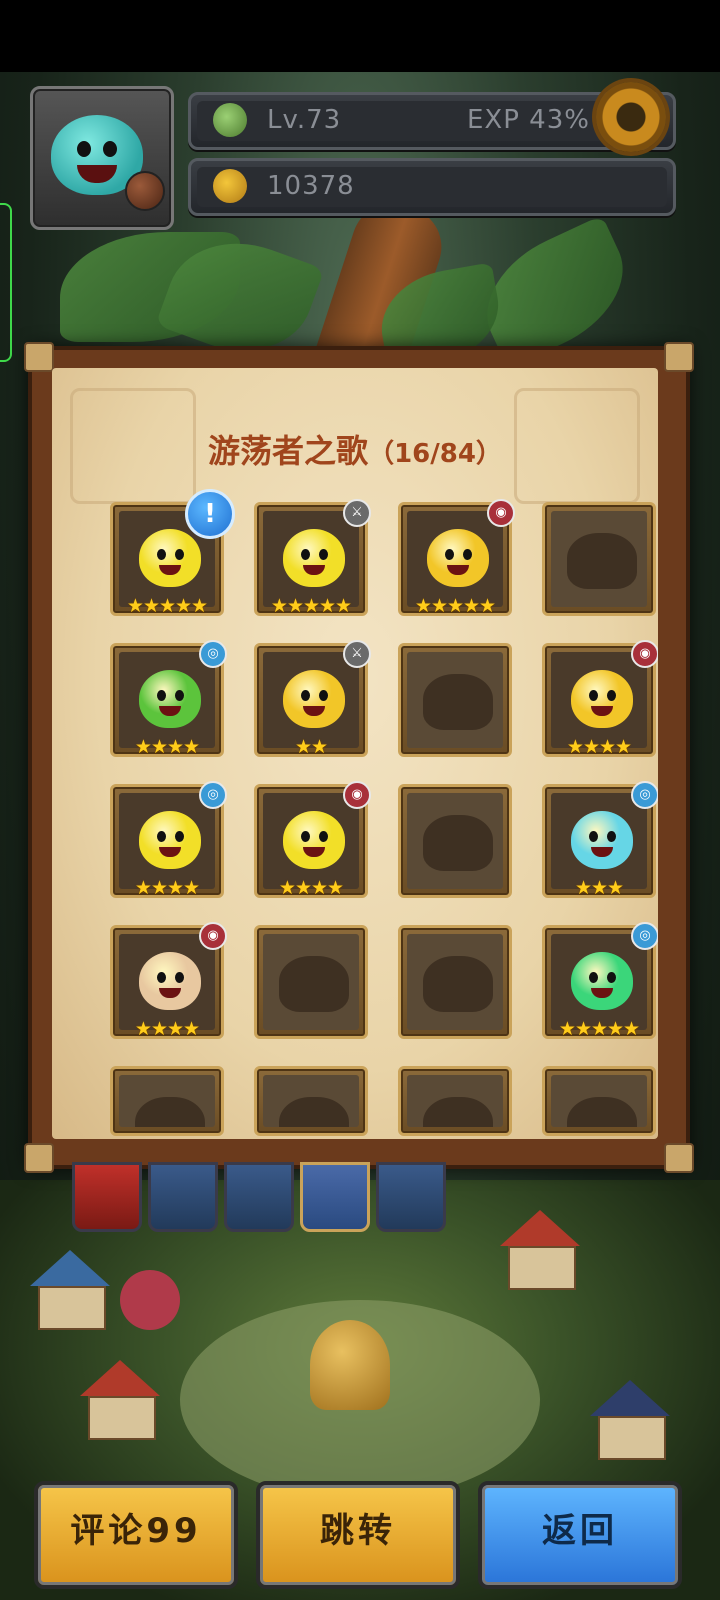 The height and width of the screenshot is (1600, 720). I want to click on tree-level-icon, so click(230, 120).